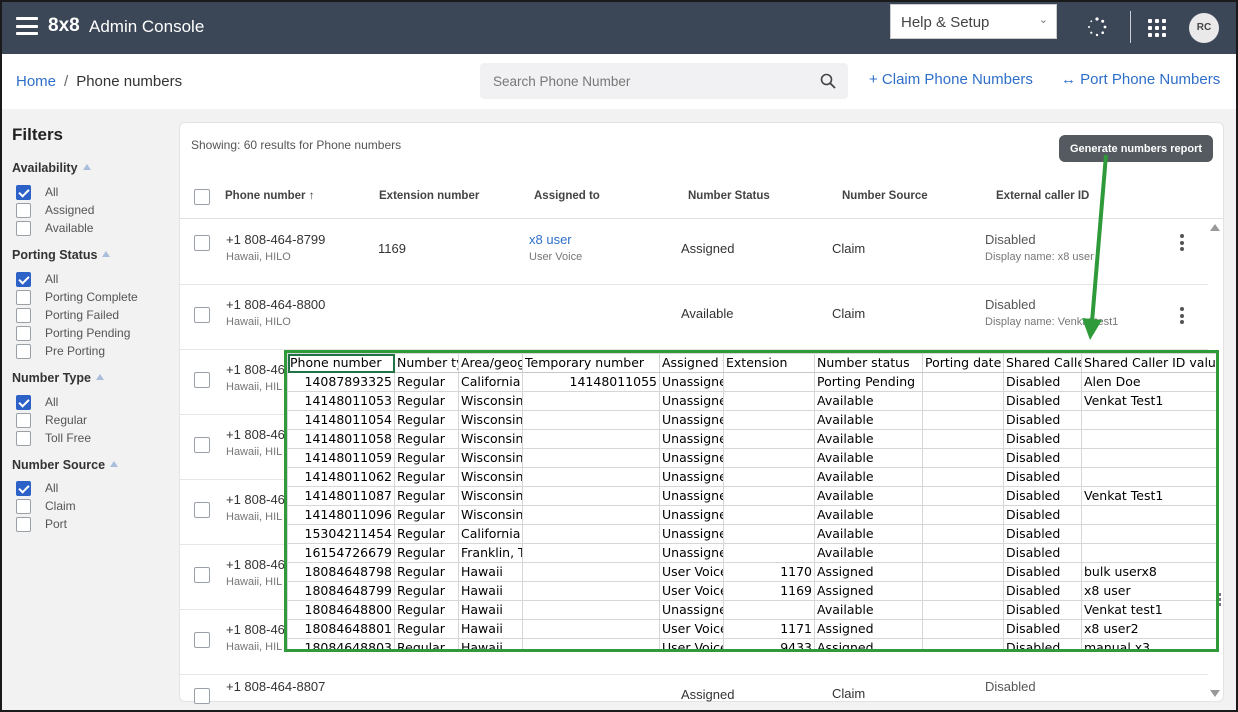  I want to click on spreadsheet-cell: 18084648798, so click(341, 572).